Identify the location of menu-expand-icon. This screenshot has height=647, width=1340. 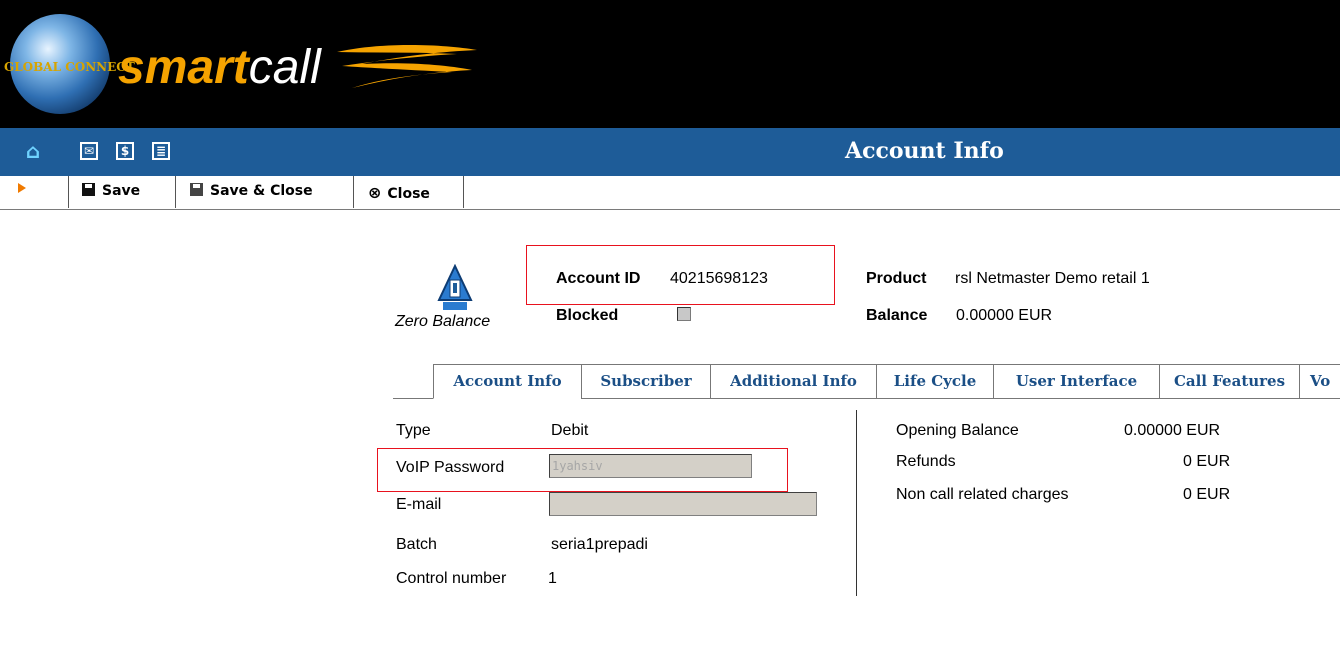
(22, 188).